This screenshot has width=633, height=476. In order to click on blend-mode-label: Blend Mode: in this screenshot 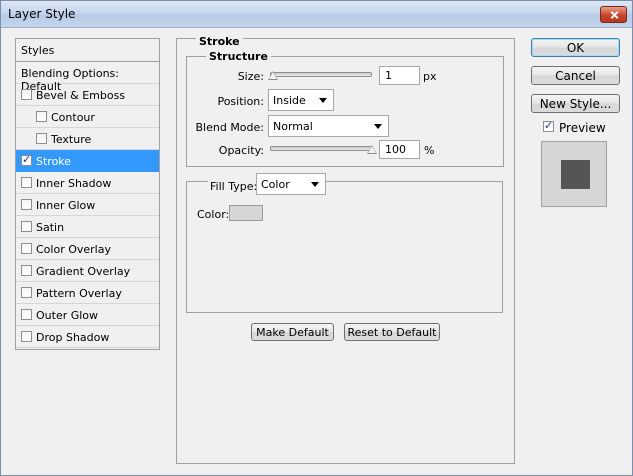, I will do `click(230, 127)`.